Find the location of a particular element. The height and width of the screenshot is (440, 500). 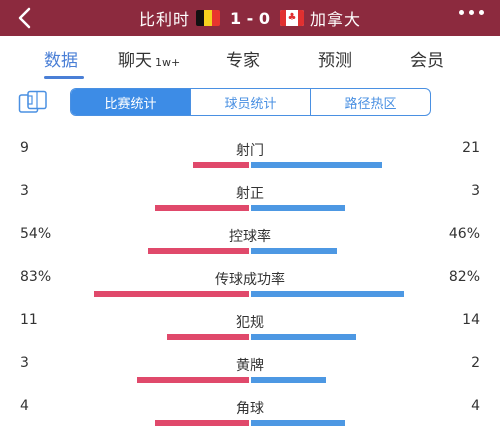

tab-experts-label: 专家 is located at coordinates (243, 61).